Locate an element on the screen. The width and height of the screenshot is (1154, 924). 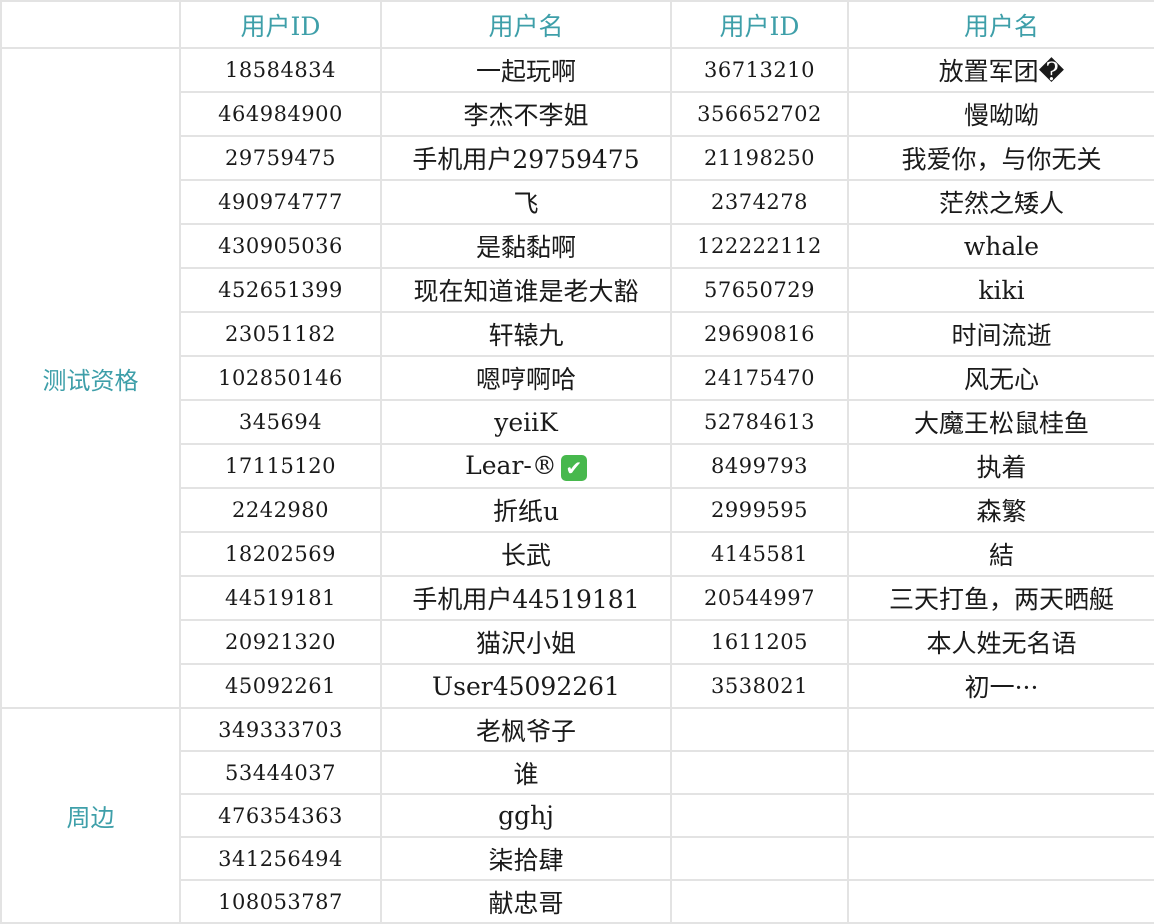
user-name-cell: 是黏黏啊 is located at coordinates (526, 246).